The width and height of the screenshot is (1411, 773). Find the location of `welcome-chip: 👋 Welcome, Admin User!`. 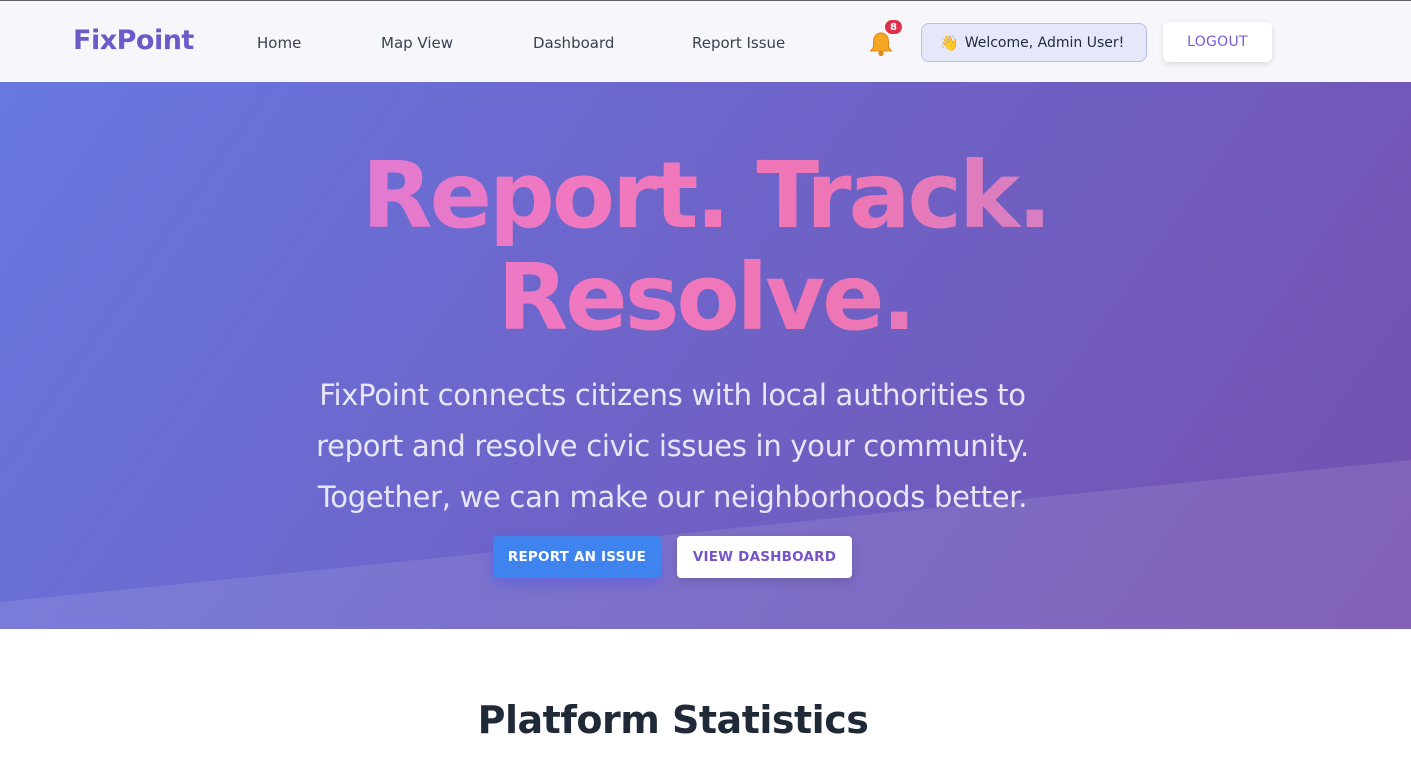

welcome-chip: 👋 Welcome, Admin User! is located at coordinates (1034, 42).